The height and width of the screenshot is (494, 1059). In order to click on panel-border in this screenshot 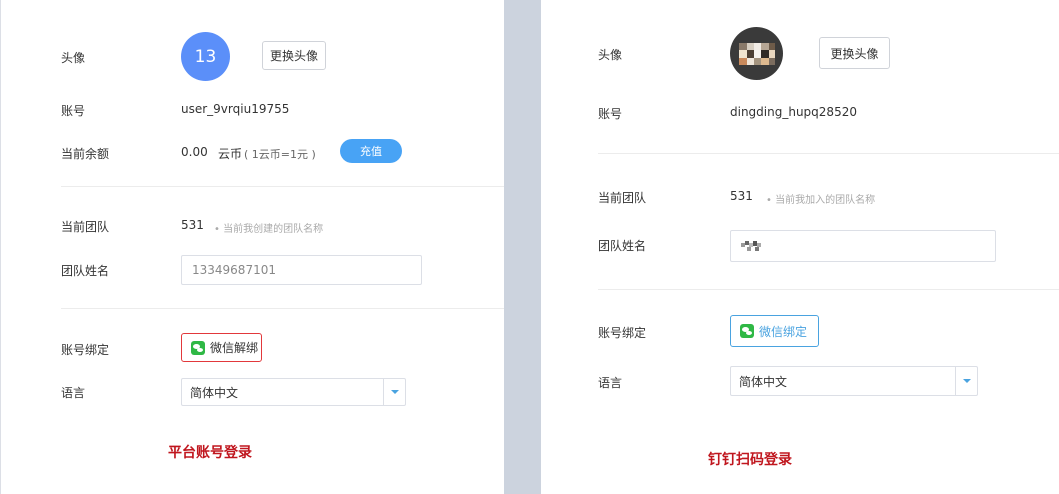, I will do `click(0, 247)`.